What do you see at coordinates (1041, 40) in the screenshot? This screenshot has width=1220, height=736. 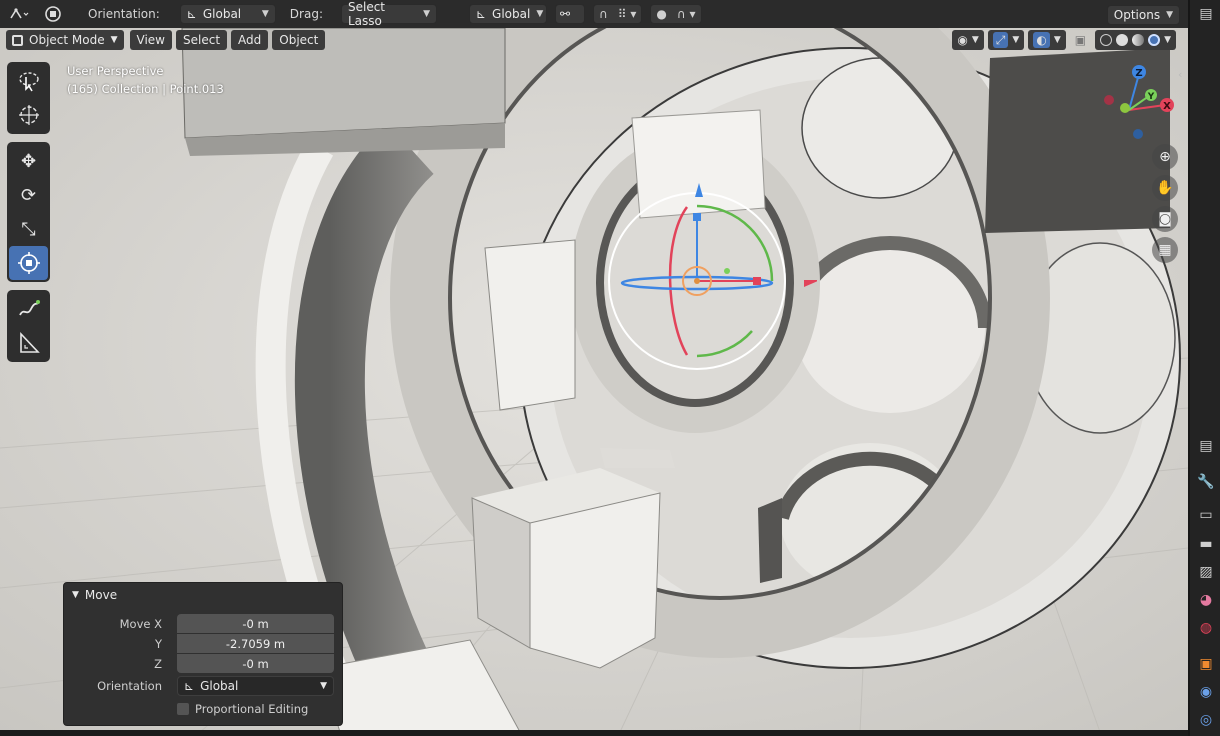 I see `overlays-icon: ◐` at bounding box center [1041, 40].